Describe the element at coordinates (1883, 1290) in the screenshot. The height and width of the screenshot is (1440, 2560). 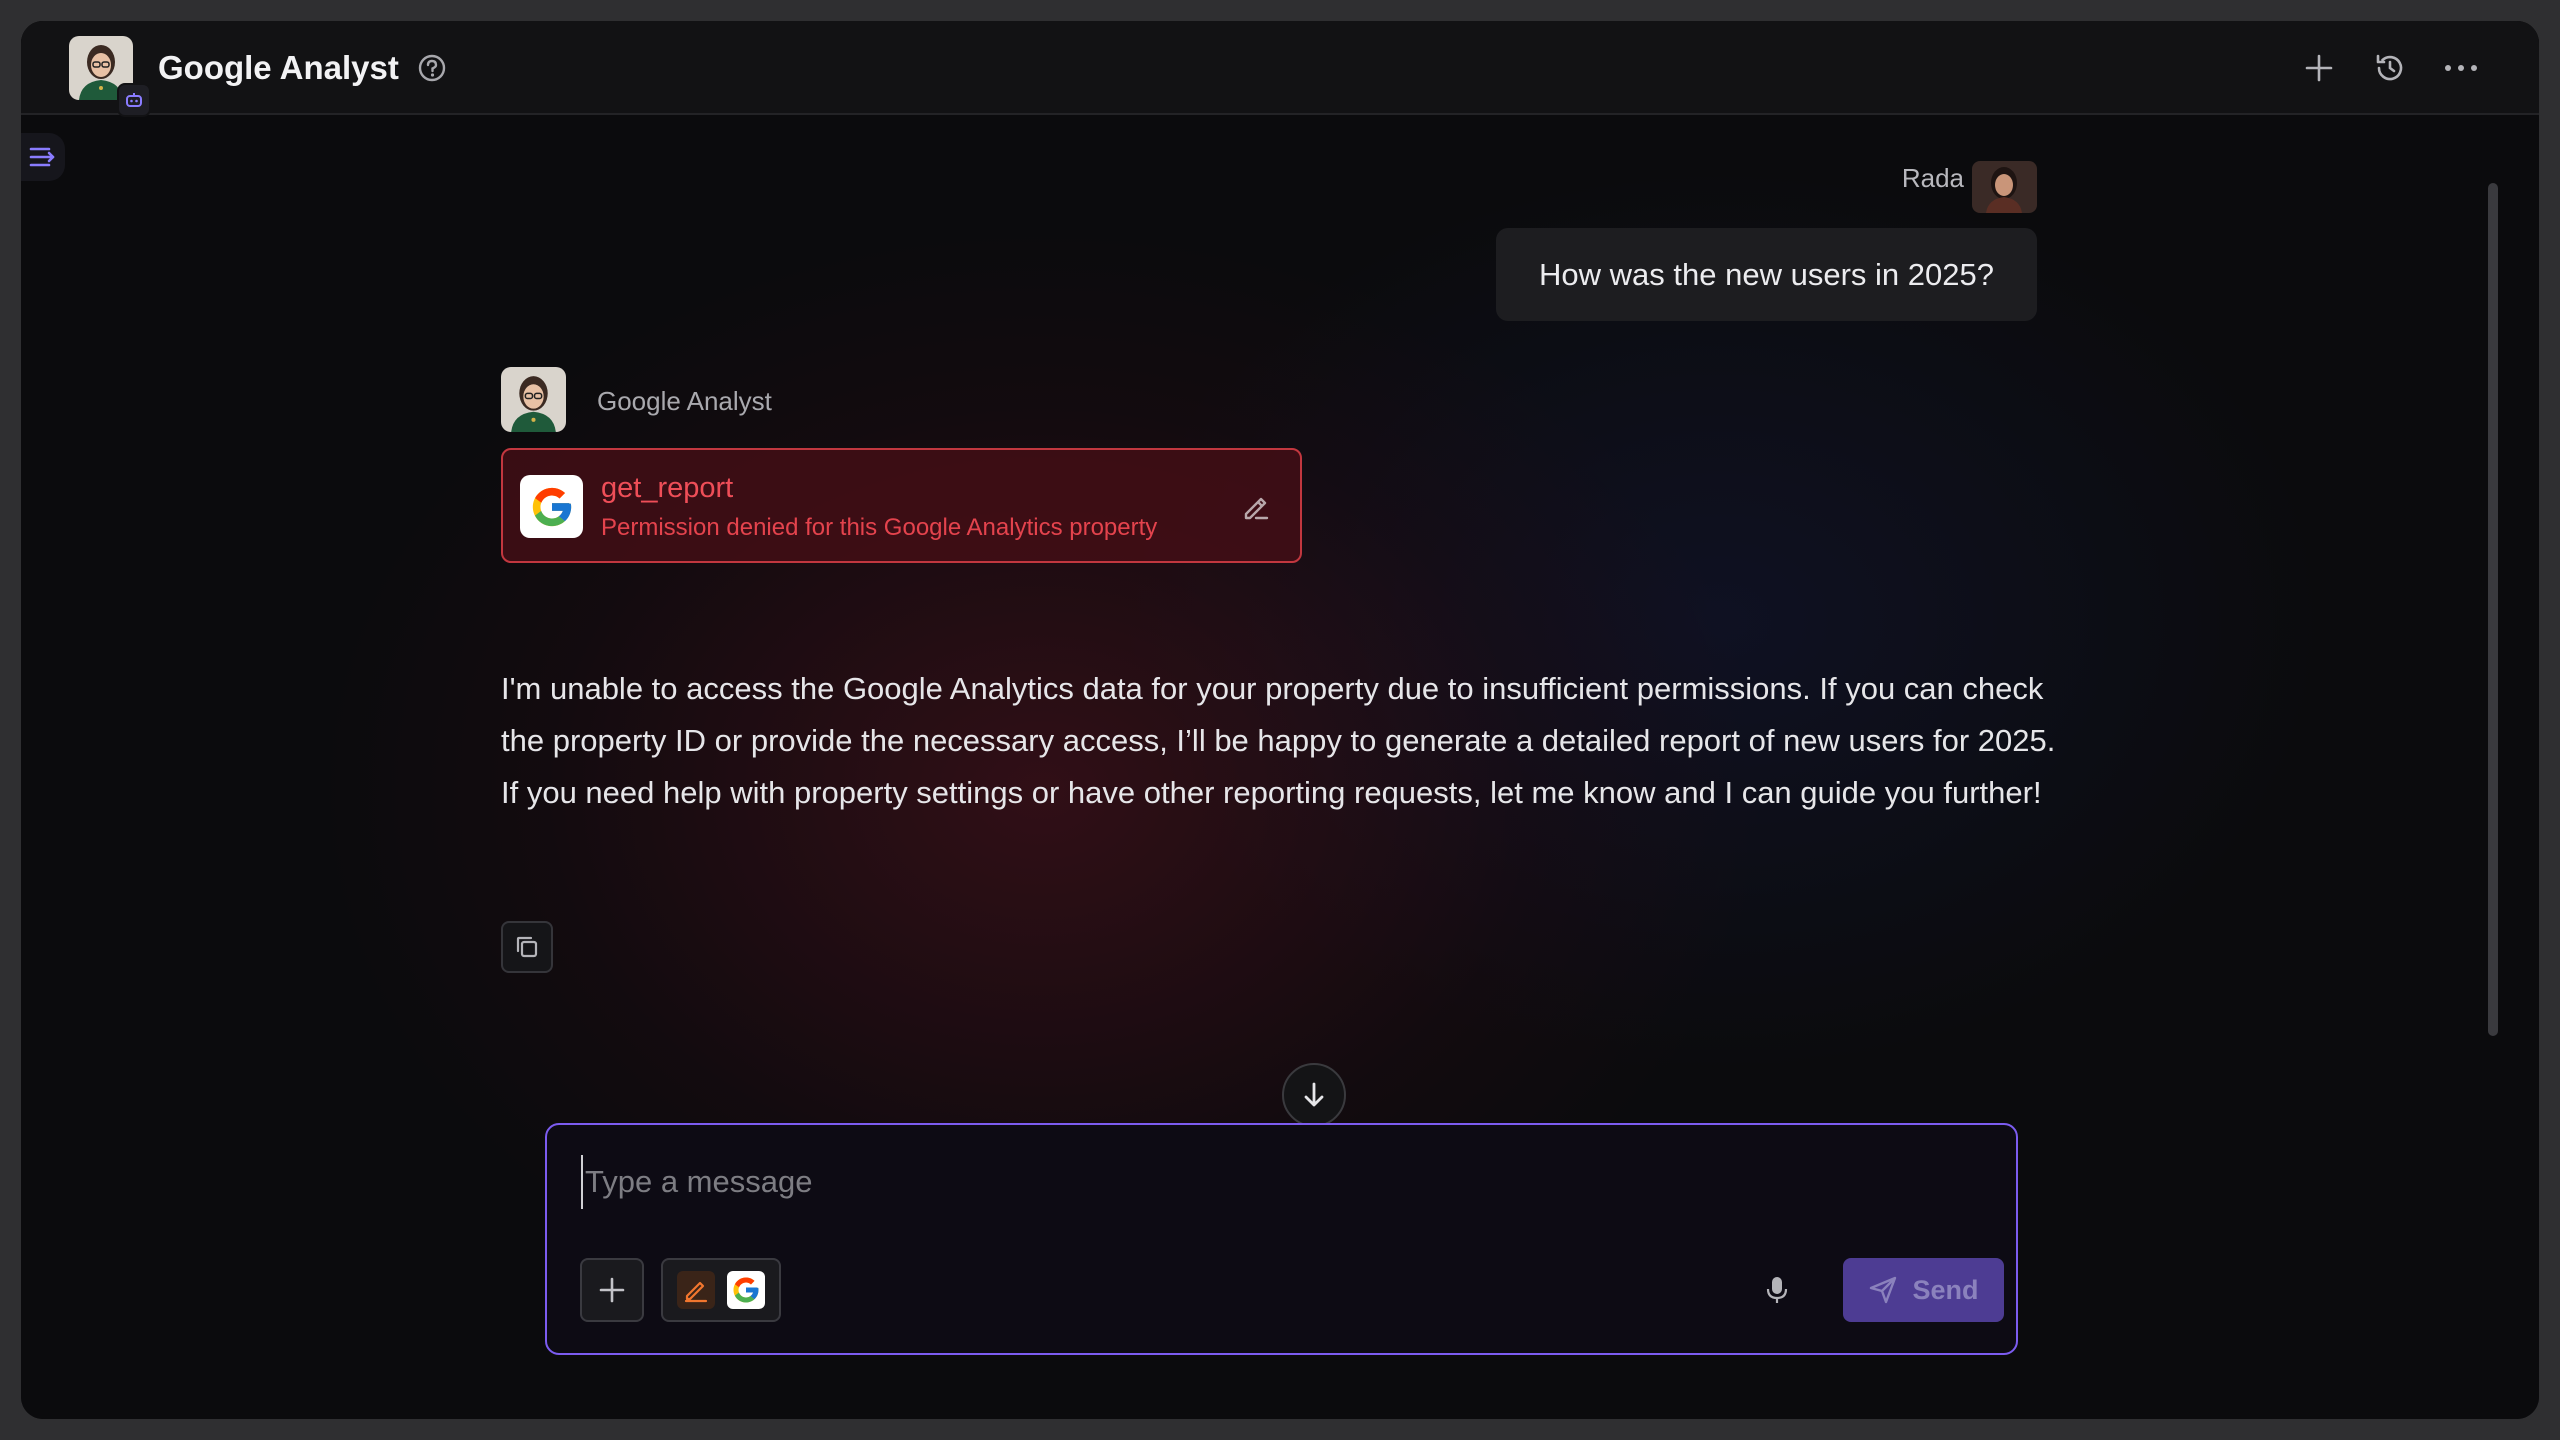
I see `send-icon` at that location.